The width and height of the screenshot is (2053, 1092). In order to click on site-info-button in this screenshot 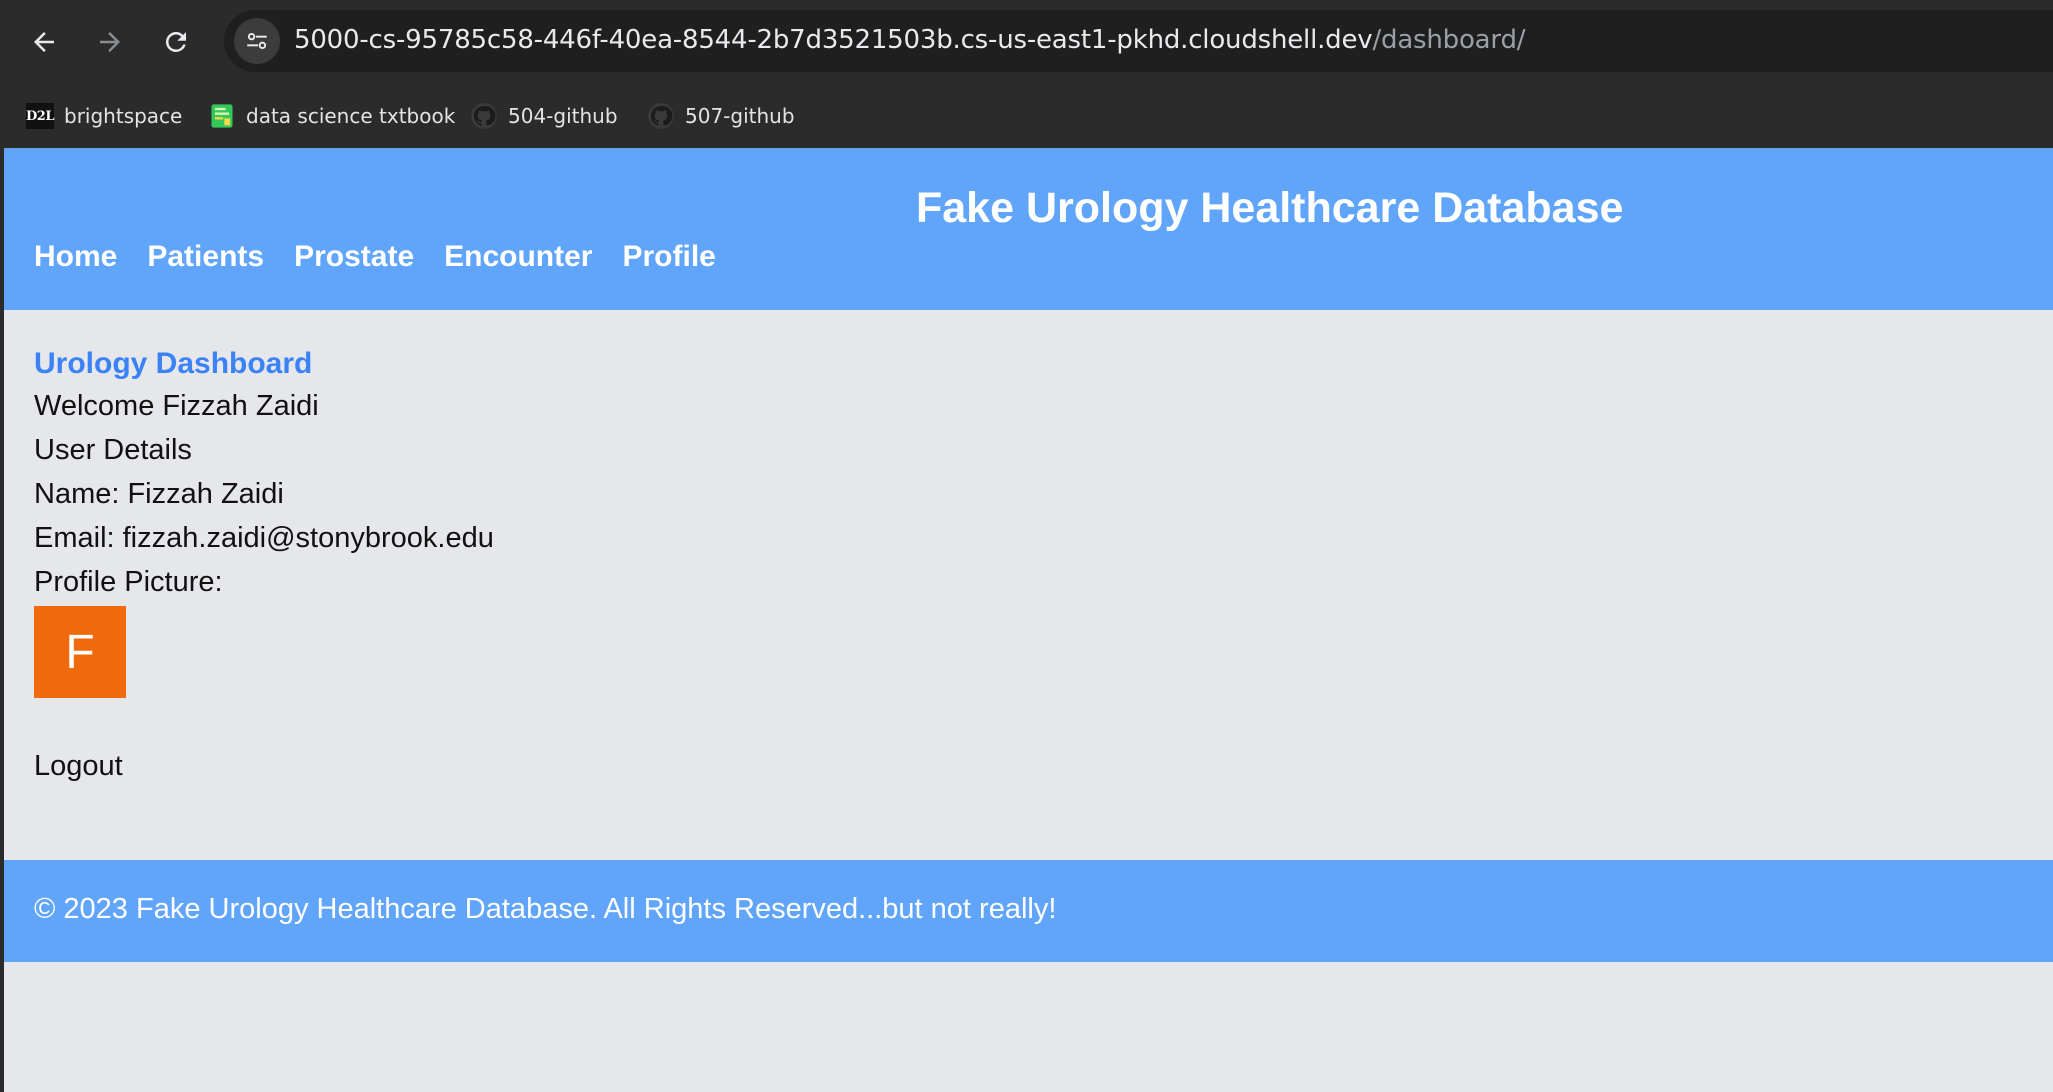, I will do `click(257, 41)`.